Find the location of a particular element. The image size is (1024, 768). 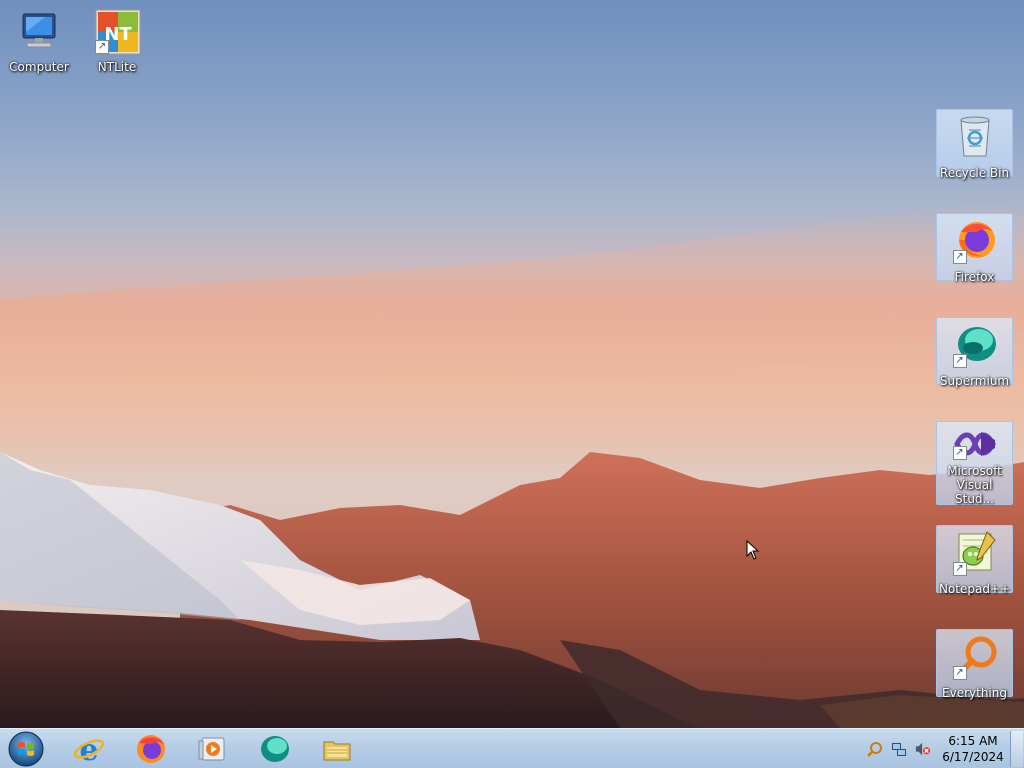

clock-time: 6:15 AM is located at coordinates (973, 741).